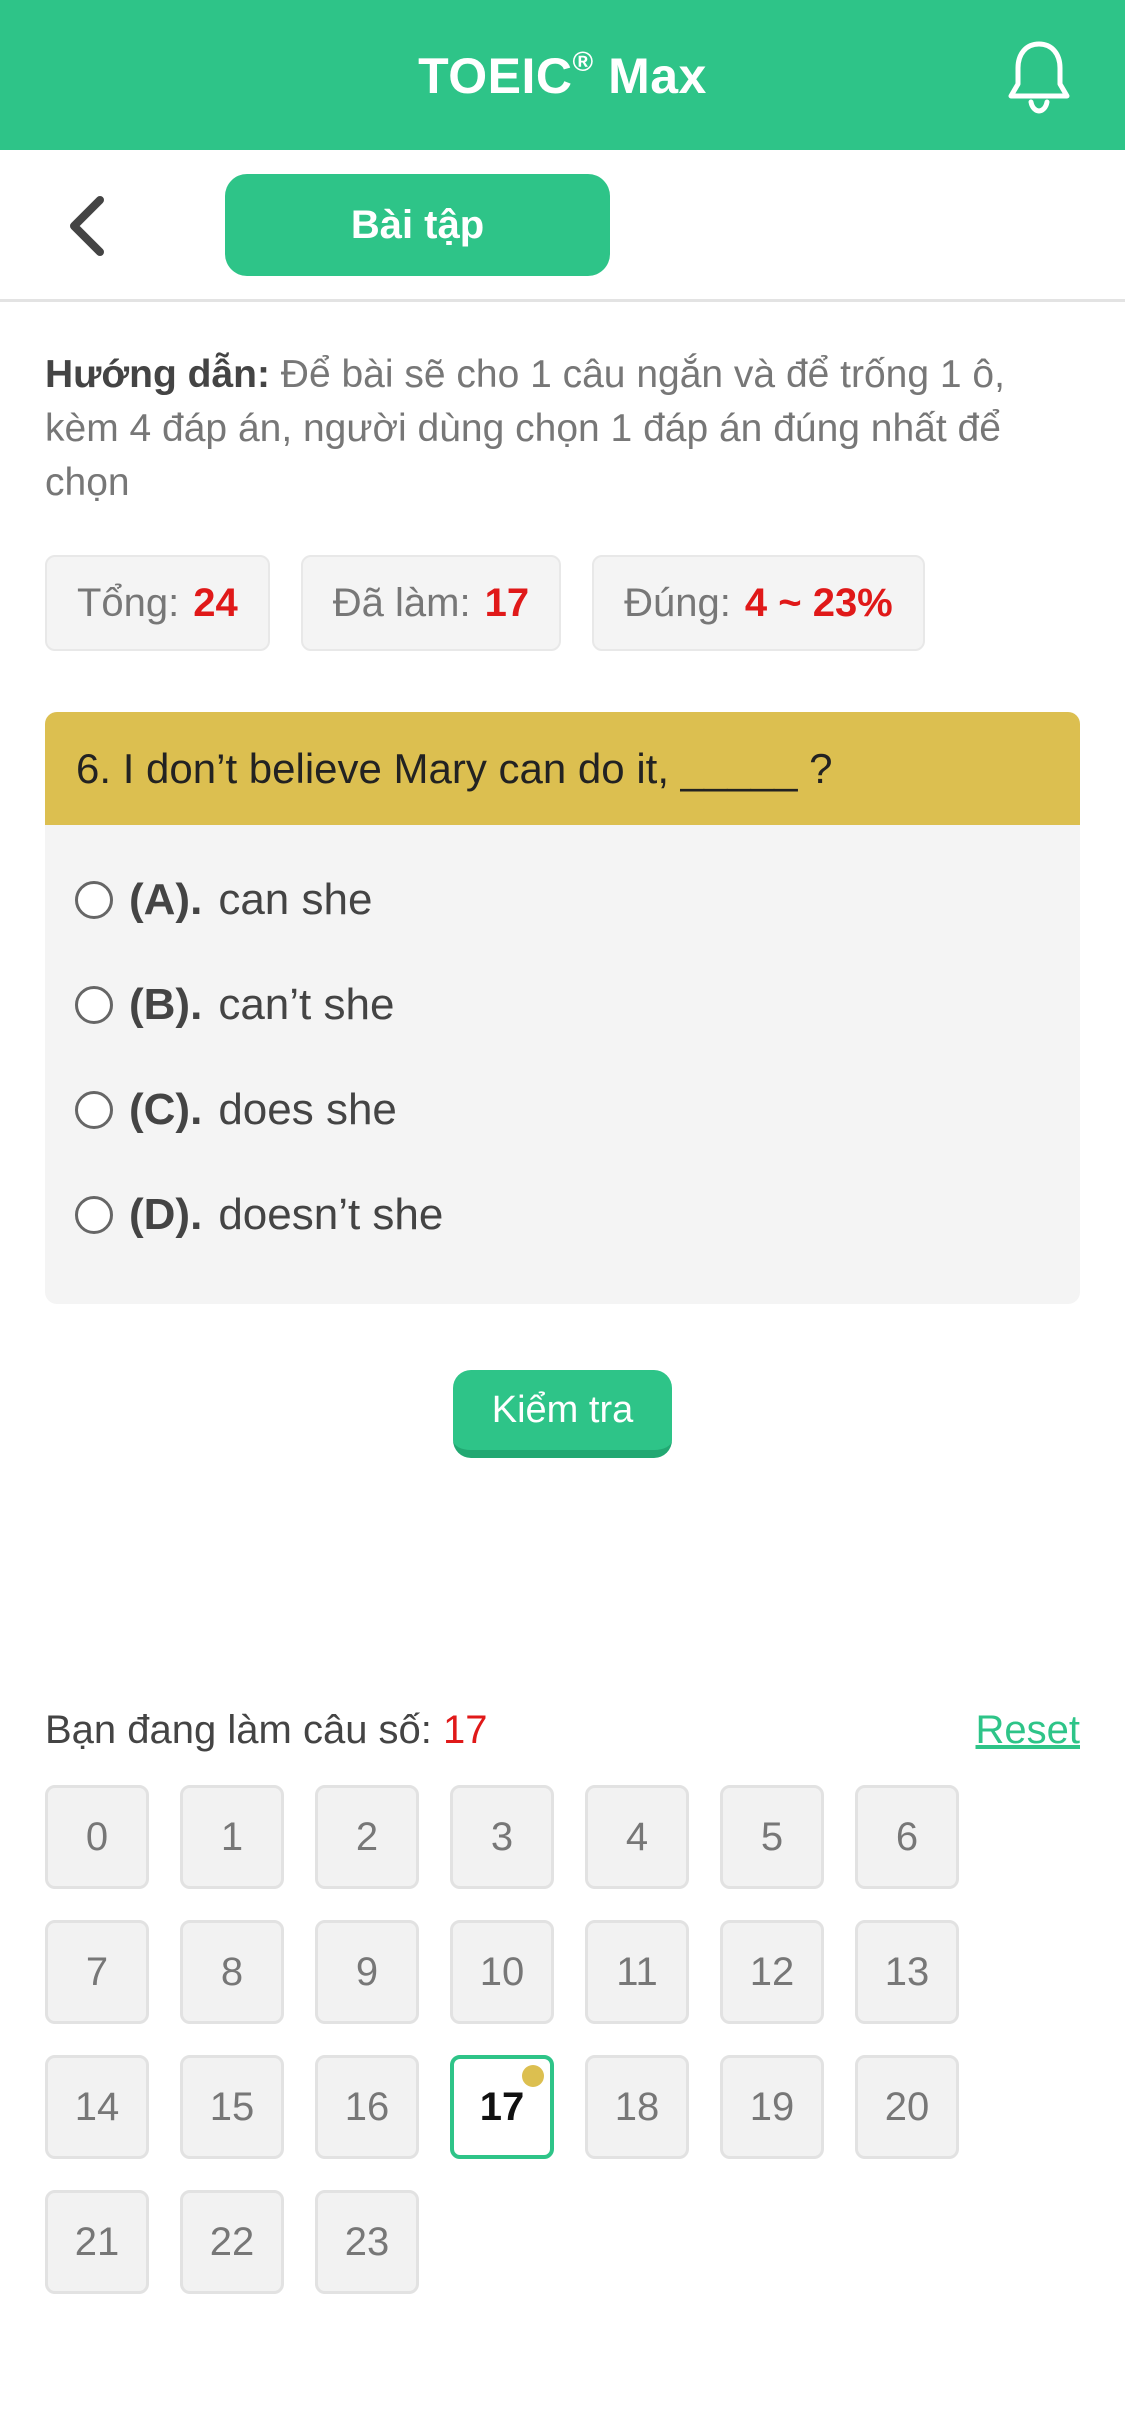  I want to click on stats-row: Tổng: 24 Đã làm: 17 Đúng: 4 ~ 23%, so click(485, 603).